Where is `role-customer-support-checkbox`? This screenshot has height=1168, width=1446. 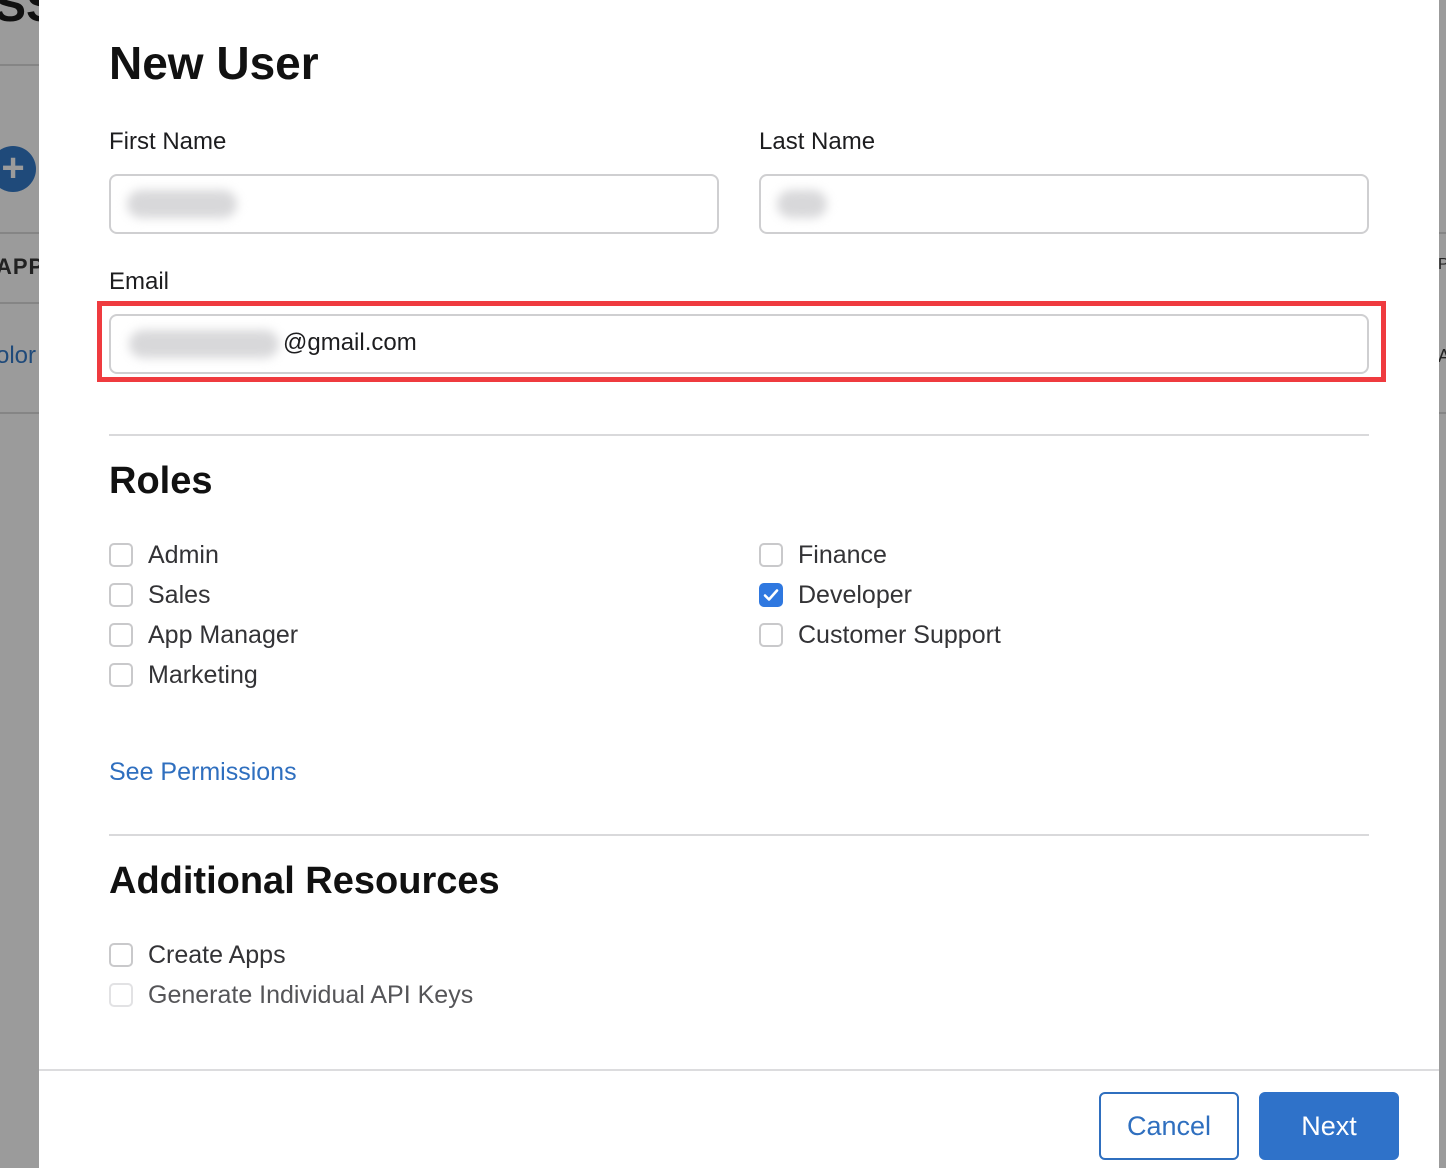 role-customer-support-checkbox is located at coordinates (771, 635).